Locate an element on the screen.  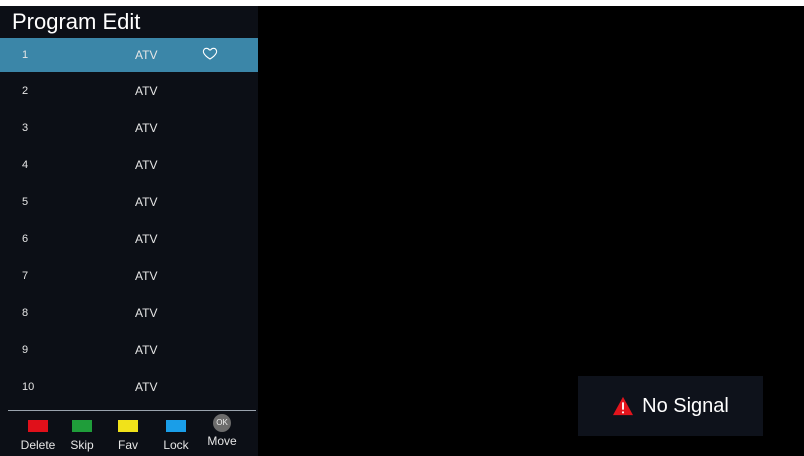
delete-key: Delete is located at coordinates (38, 435).